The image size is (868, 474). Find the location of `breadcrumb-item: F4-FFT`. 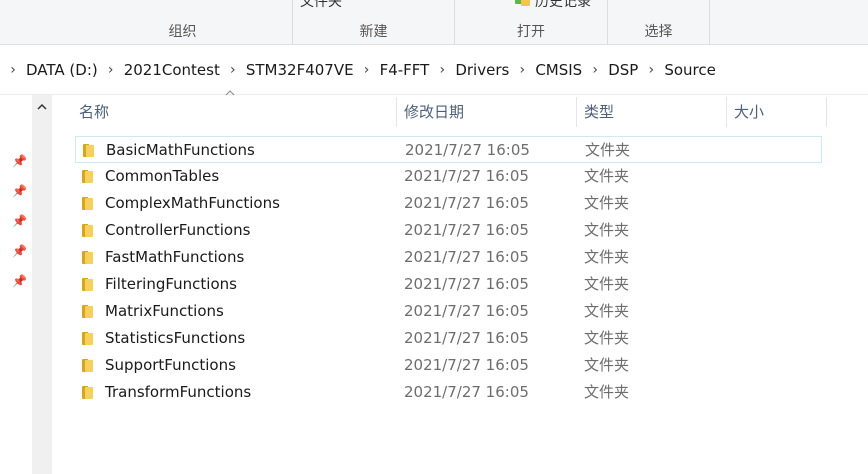

breadcrumb-item: F4-FFT is located at coordinates (405, 70).